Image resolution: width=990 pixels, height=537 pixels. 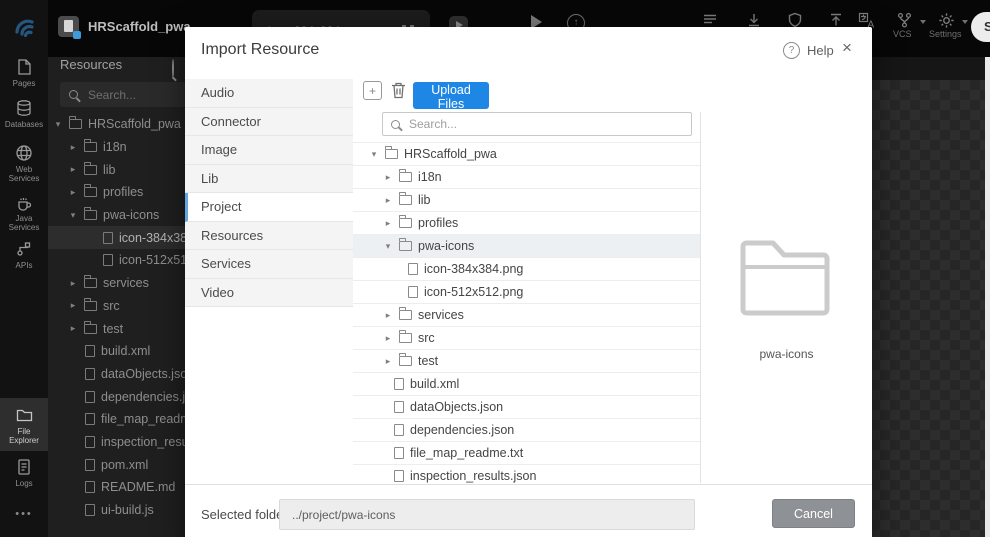 I want to click on sidebar-item-pages: Pages, so click(x=24, y=73).